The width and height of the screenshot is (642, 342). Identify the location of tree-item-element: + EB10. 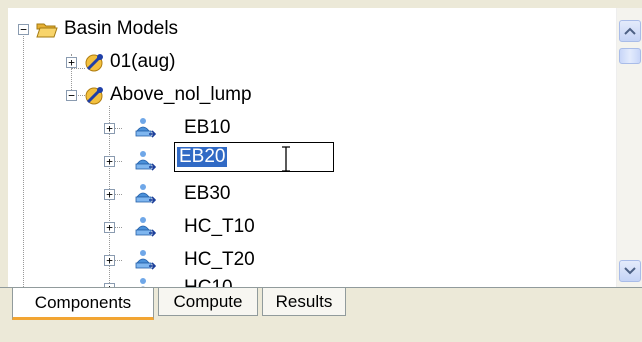
(158, 128).